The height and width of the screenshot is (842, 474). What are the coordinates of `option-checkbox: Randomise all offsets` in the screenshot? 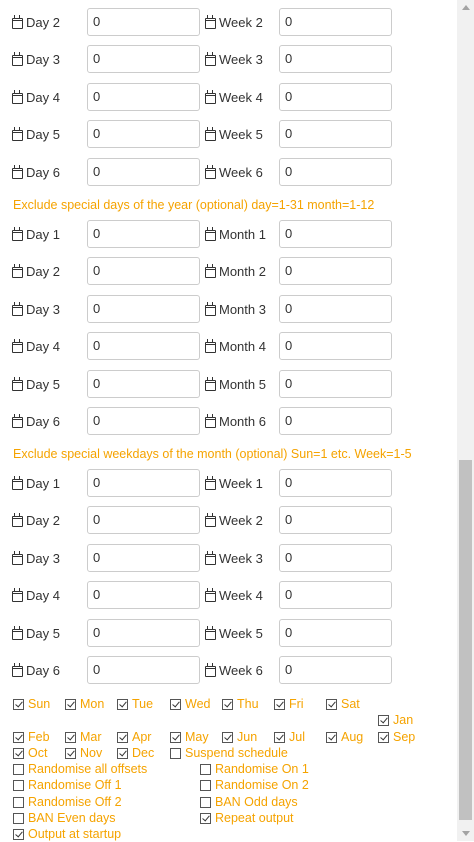 It's located at (80, 769).